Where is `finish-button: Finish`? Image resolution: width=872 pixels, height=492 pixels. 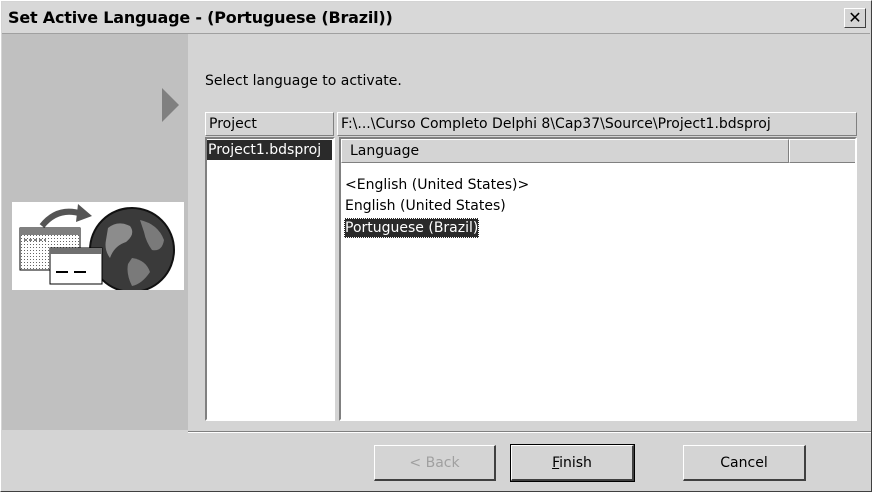 finish-button: Finish is located at coordinates (572, 463).